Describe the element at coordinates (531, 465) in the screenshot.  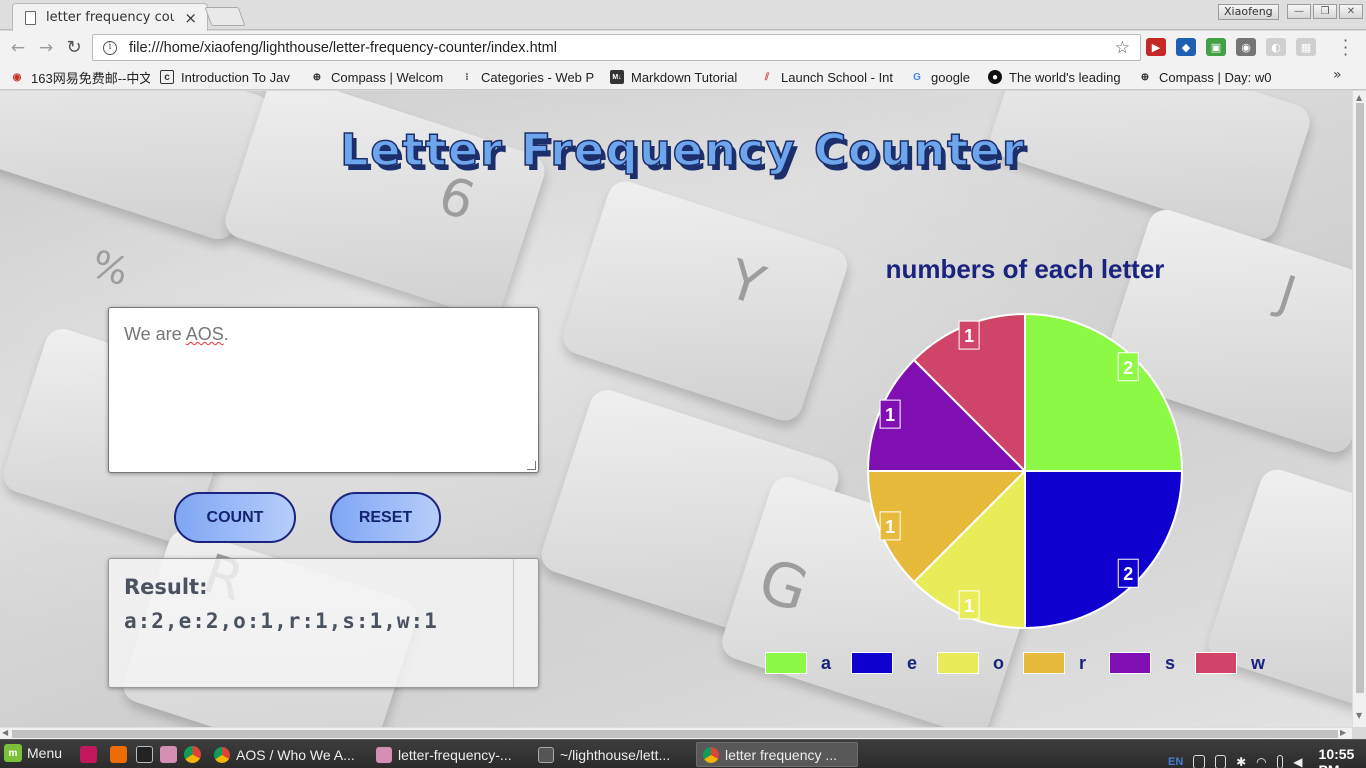
I see `resize-handle-icon` at that location.